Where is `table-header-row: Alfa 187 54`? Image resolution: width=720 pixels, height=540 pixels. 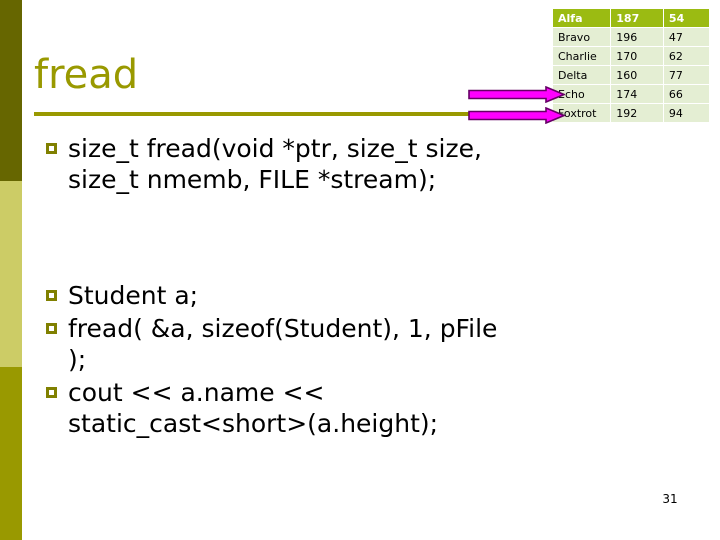 table-header-row: Alfa 187 54 is located at coordinates (631, 18).